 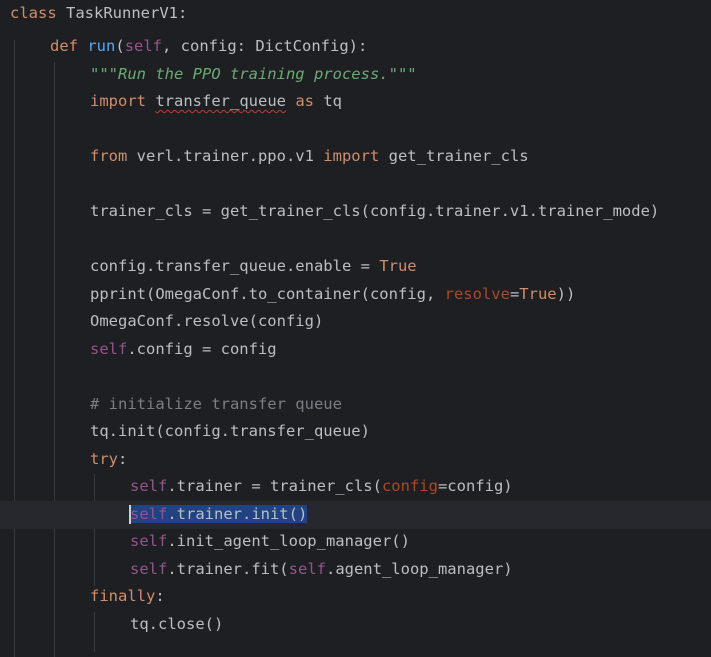 I want to click on function-name: run, so click(x=101, y=46).